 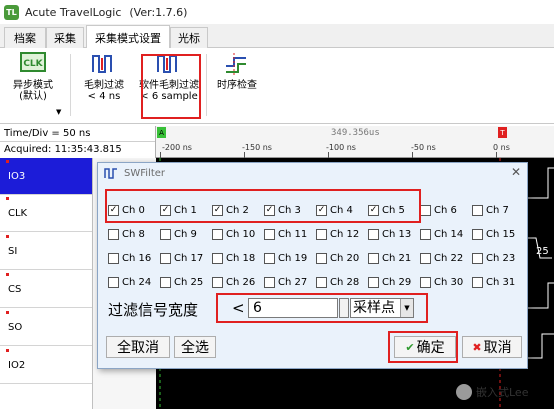 What do you see at coordinates (501, 282) in the screenshot?
I see `channel-label: Ch 31` at bounding box center [501, 282].